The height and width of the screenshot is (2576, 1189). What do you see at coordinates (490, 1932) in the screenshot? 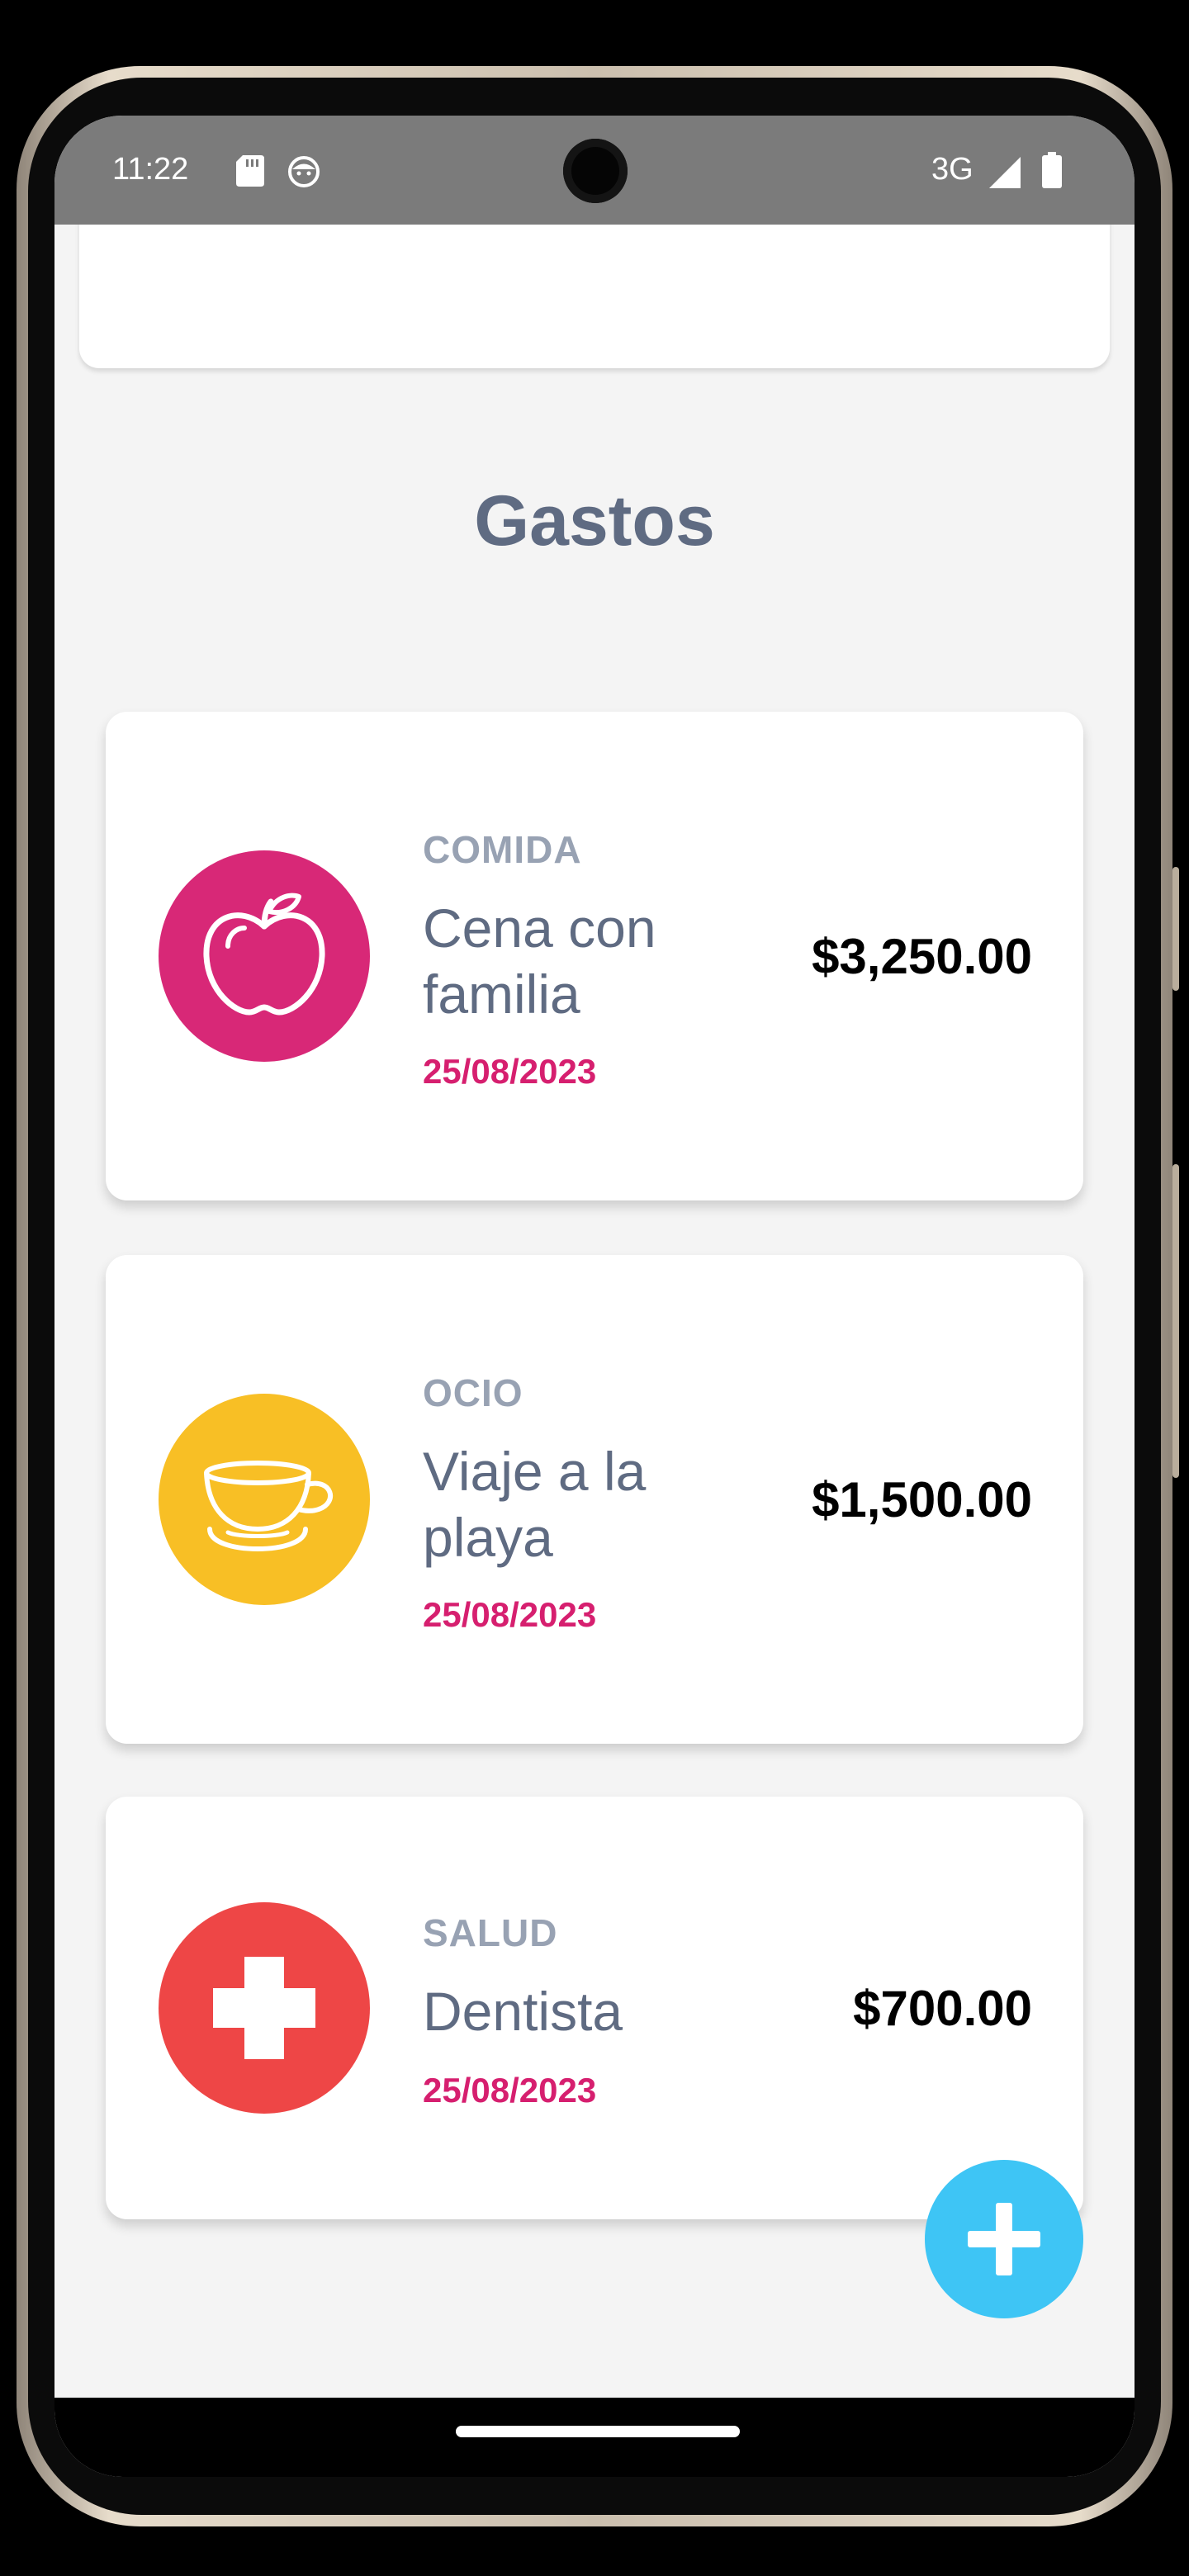
I see `category-label: SALUD` at bounding box center [490, 1932].